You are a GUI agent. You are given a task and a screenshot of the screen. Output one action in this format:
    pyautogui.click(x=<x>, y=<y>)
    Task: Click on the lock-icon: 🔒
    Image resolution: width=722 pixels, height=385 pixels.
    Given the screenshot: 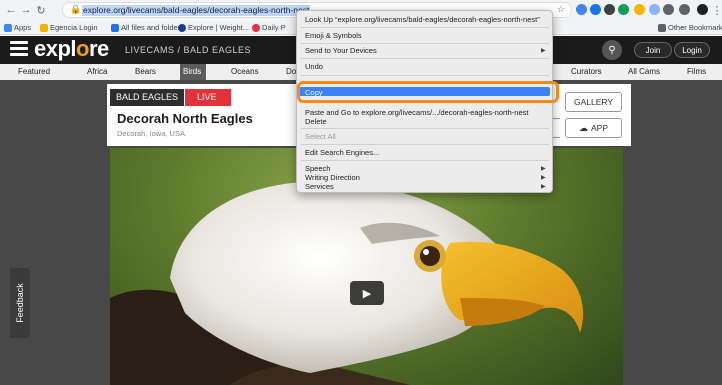 What is the action you would take?
    pyautogui.click(x=76, y=9)
    